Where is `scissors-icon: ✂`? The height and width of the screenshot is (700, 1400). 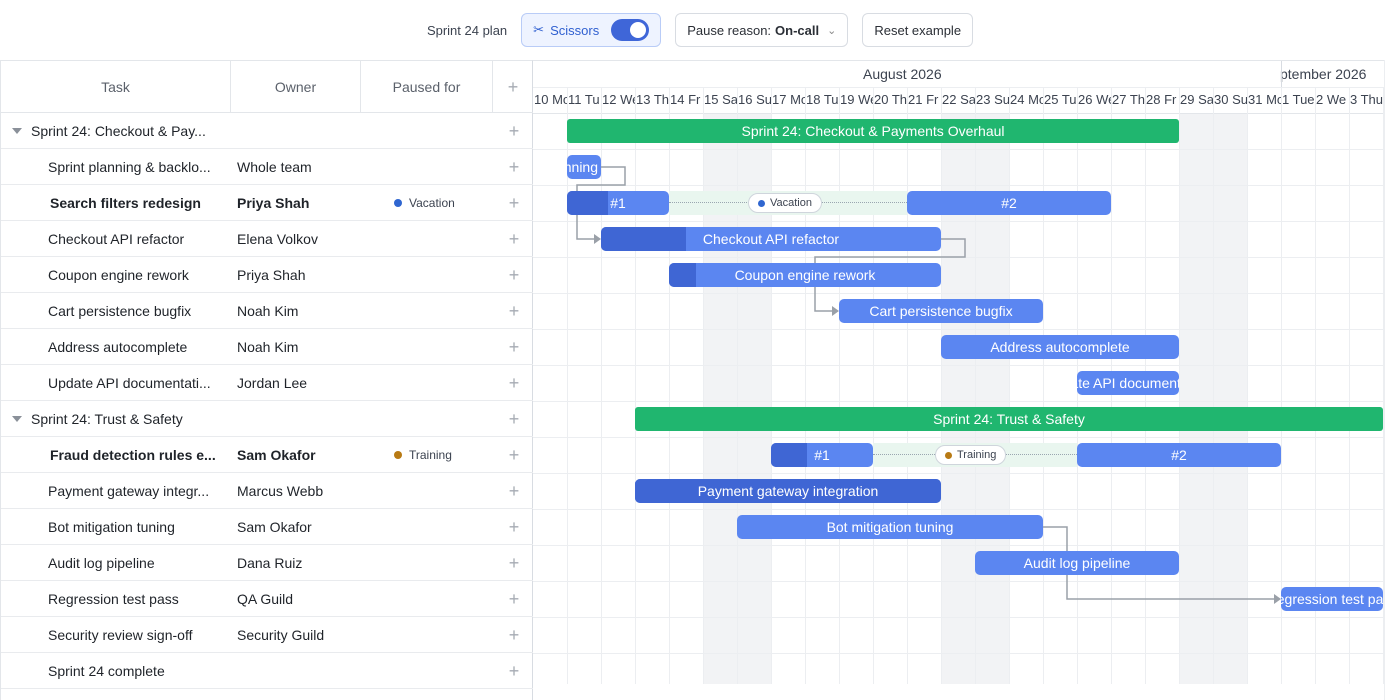
scissors-icon: ✂ is located at coordinates (539, 29).